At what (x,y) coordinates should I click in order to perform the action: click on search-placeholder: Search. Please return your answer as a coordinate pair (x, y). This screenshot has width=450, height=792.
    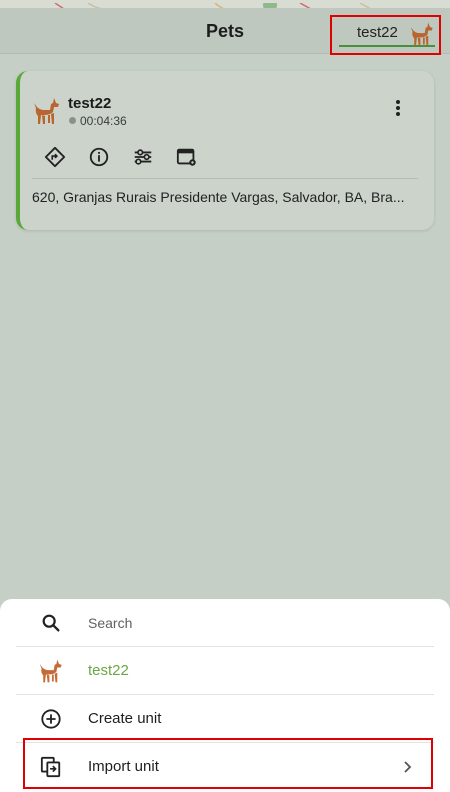
    Looking at the image, I should click on (110, 623).